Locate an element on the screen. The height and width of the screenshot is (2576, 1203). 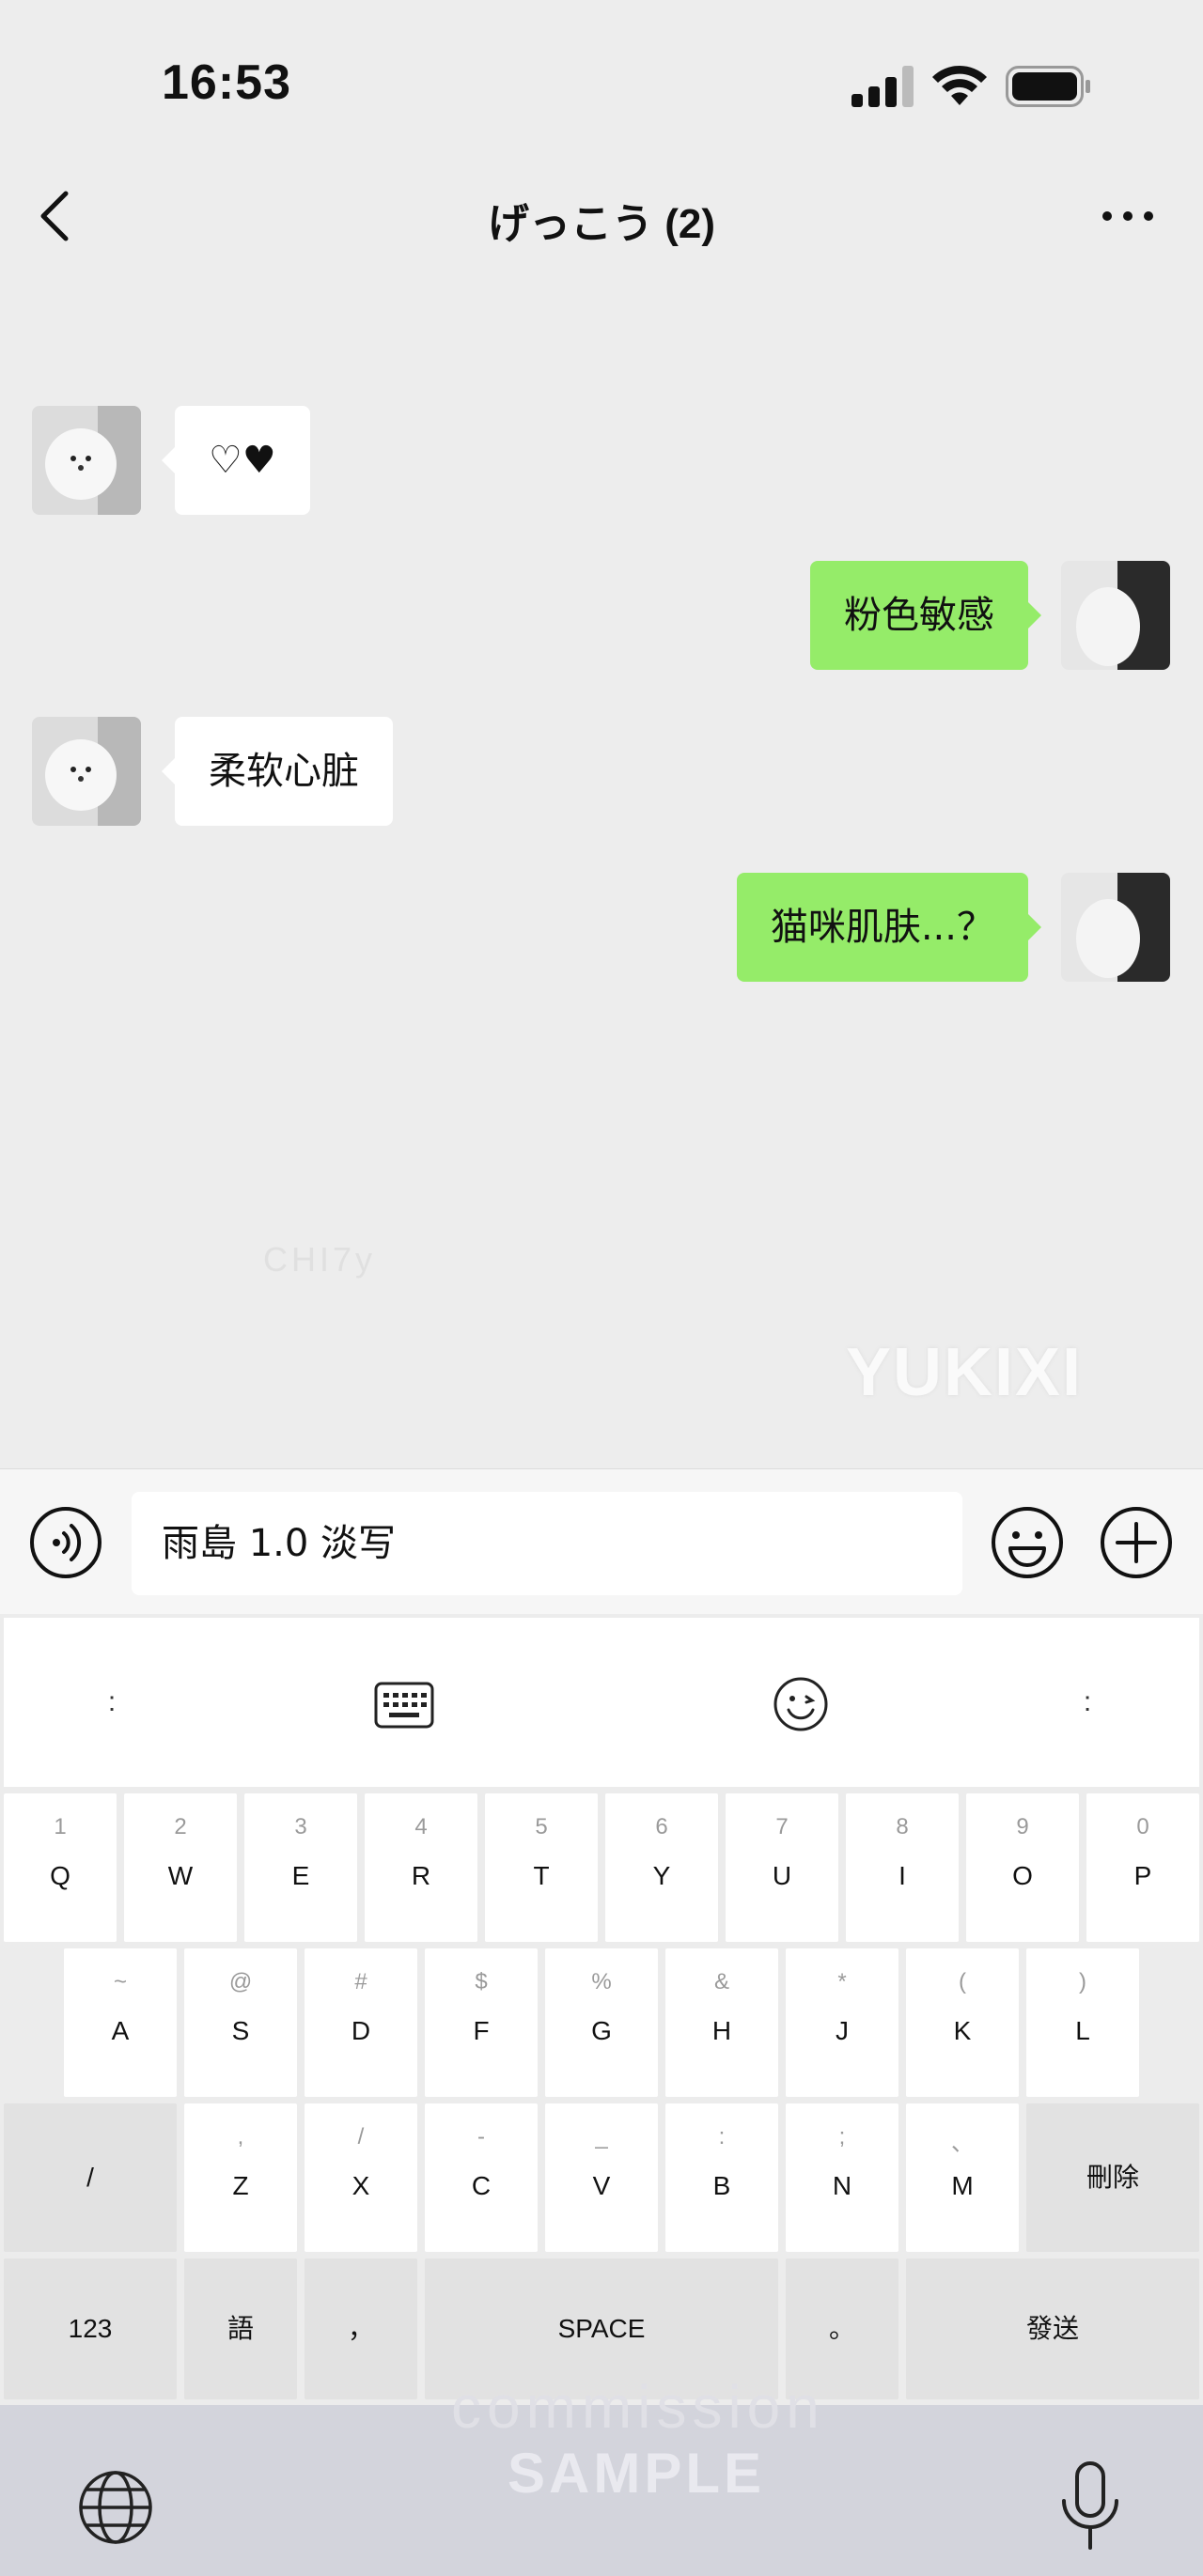
key-e: 3E is located at coordinates (301, 1868).